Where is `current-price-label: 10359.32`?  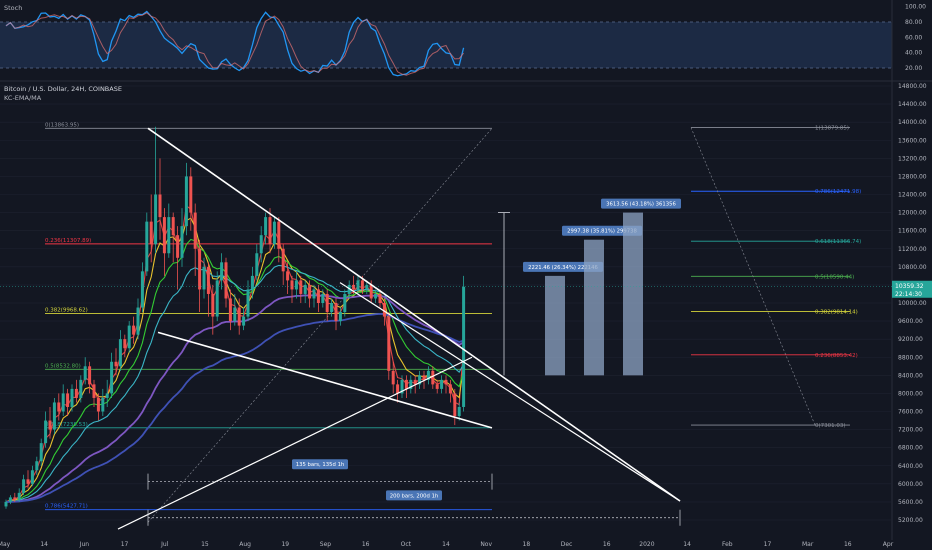
current-price-label: 10359.32 is located at coordinates (909, 286).